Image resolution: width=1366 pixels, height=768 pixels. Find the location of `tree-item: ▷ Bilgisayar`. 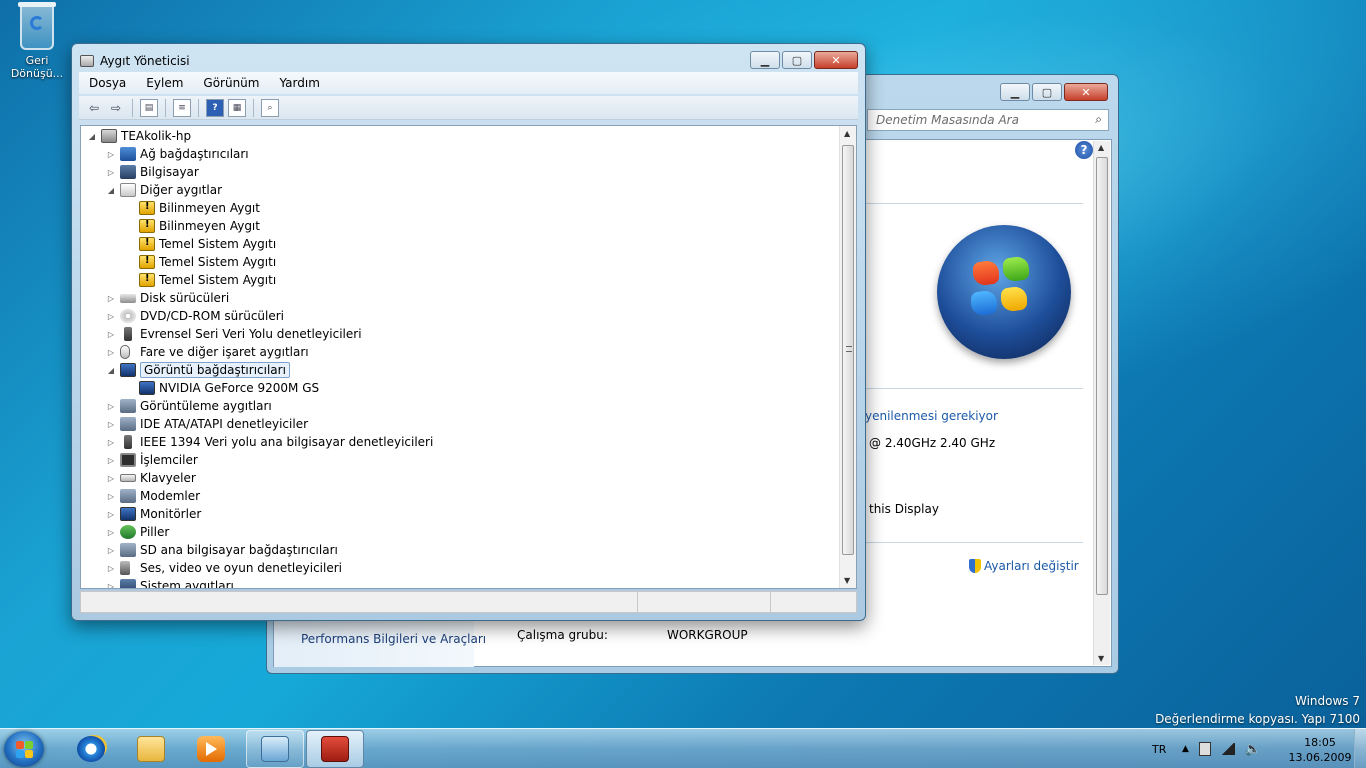

tree-item: ▷ Bilgisayar is located at coordinates (152, 172).